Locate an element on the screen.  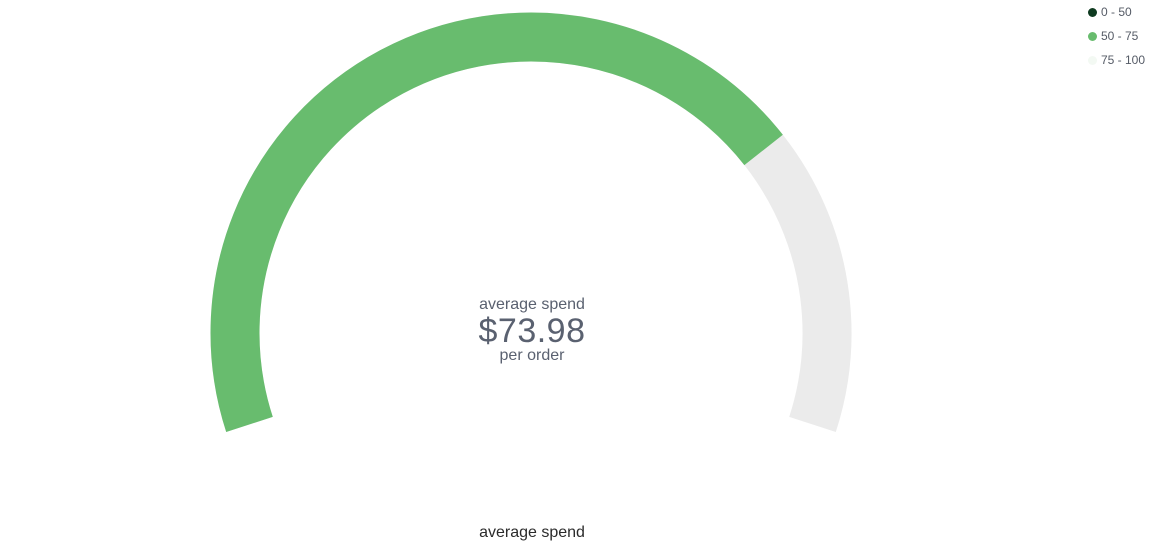
legend: 0 - 50 50 - 75 75 - 100 is located at coordinates (1119, 36).